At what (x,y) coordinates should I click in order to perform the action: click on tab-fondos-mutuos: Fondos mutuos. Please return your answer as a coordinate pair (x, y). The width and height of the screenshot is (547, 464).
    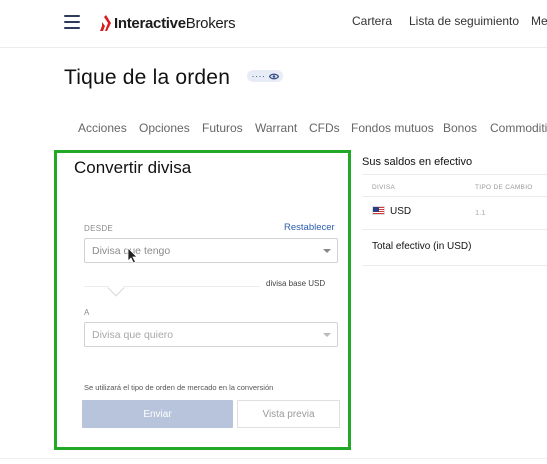
    Looking at the image, I should click on (392, 128).